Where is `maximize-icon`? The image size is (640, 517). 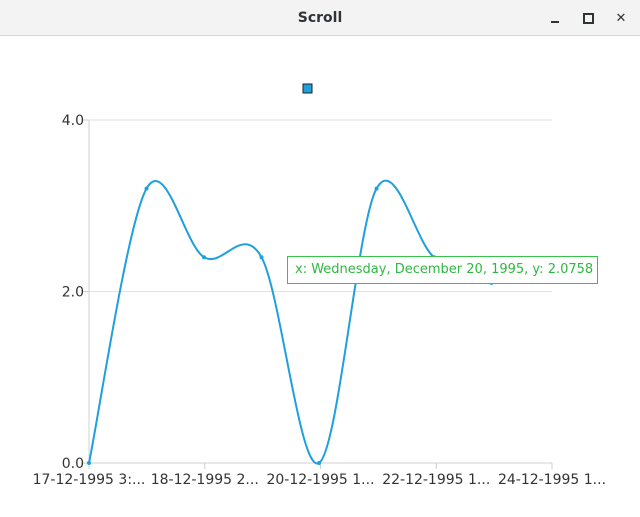
maximize-icon is located at coordinates (588, 18).